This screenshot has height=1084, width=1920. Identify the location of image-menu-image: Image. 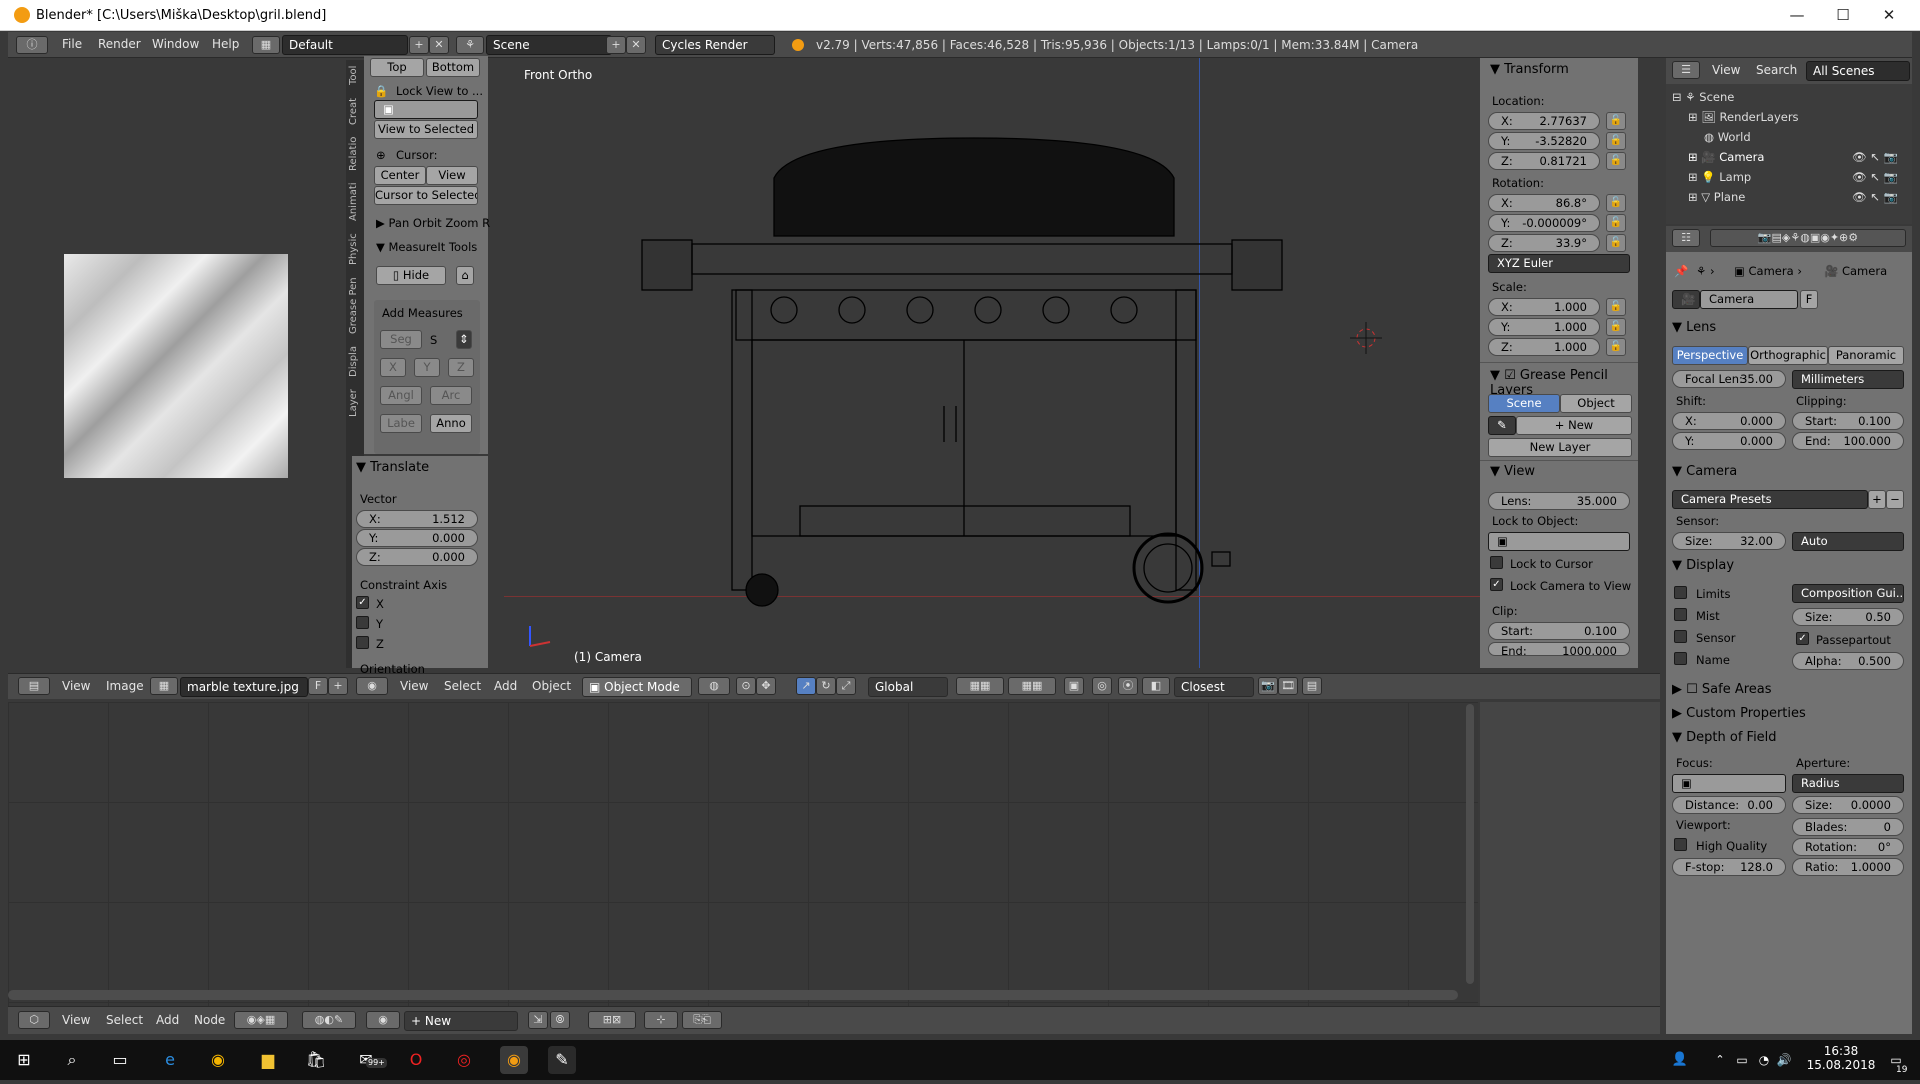
(125, 686).